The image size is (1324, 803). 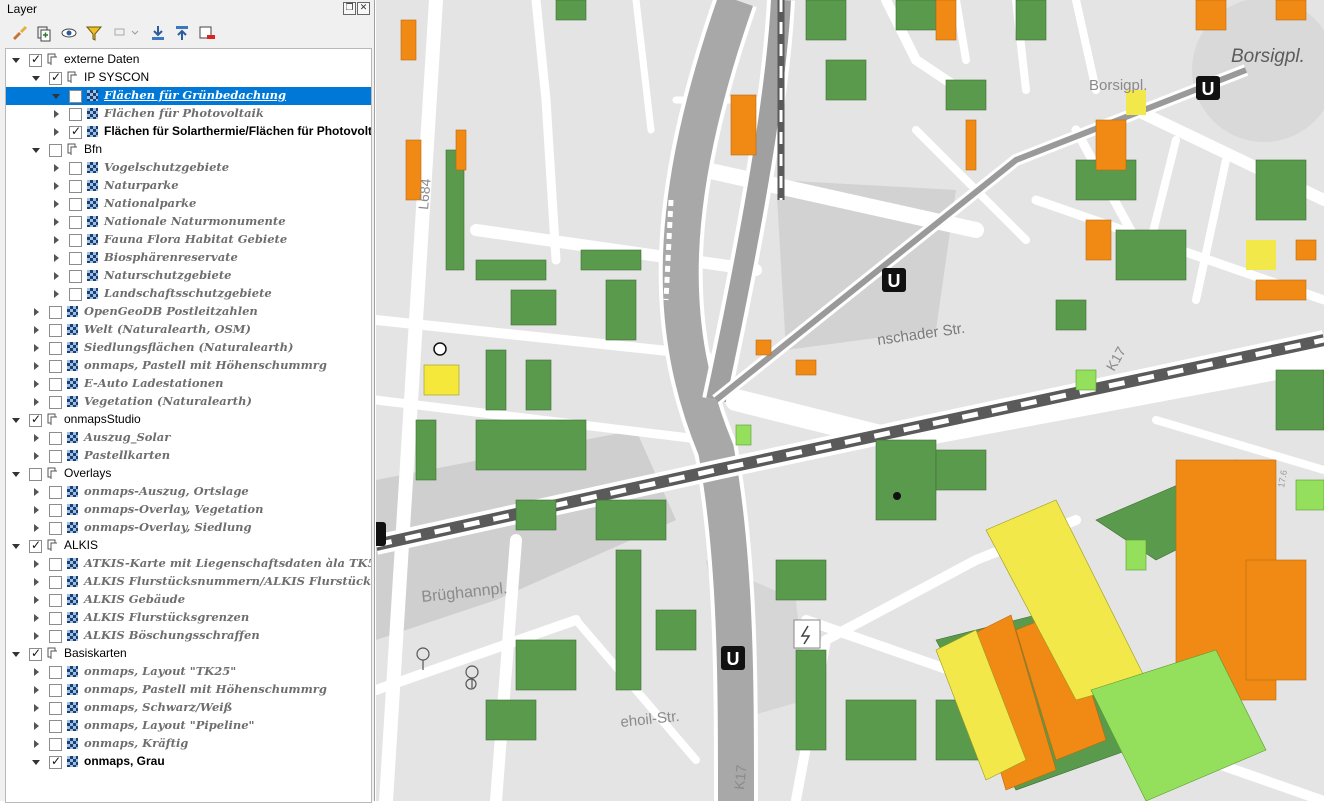 What do you see at coordinates (188, 330) in the screenshot?
I see `layer-row: Welt (Naturalearth, OSM)` at bounding box center [188, 330].